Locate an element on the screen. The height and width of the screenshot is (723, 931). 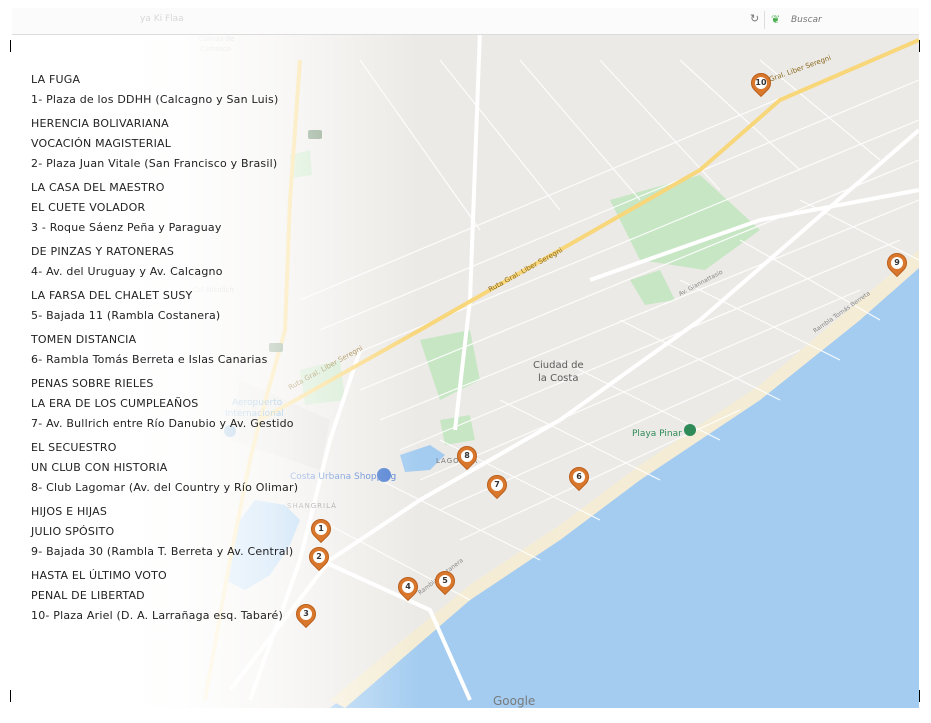
map-marker-9: 9 is located at coordinates (897, 263).